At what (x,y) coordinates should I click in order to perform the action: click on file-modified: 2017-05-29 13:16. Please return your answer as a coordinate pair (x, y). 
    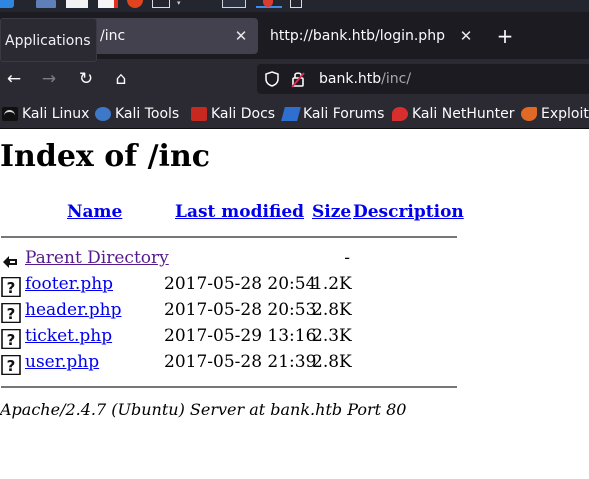
    Looking at the image, I should click on (240, 336).